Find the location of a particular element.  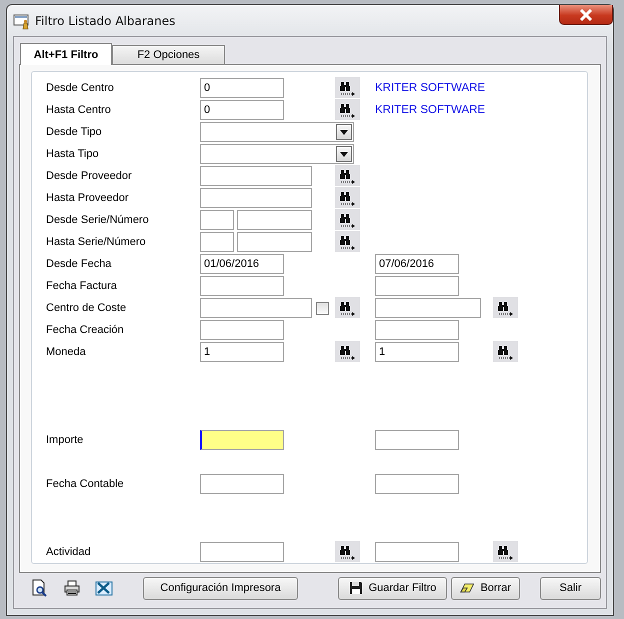

window-title: Filtro Listado Albaranes is located at coordinates (105, 21).